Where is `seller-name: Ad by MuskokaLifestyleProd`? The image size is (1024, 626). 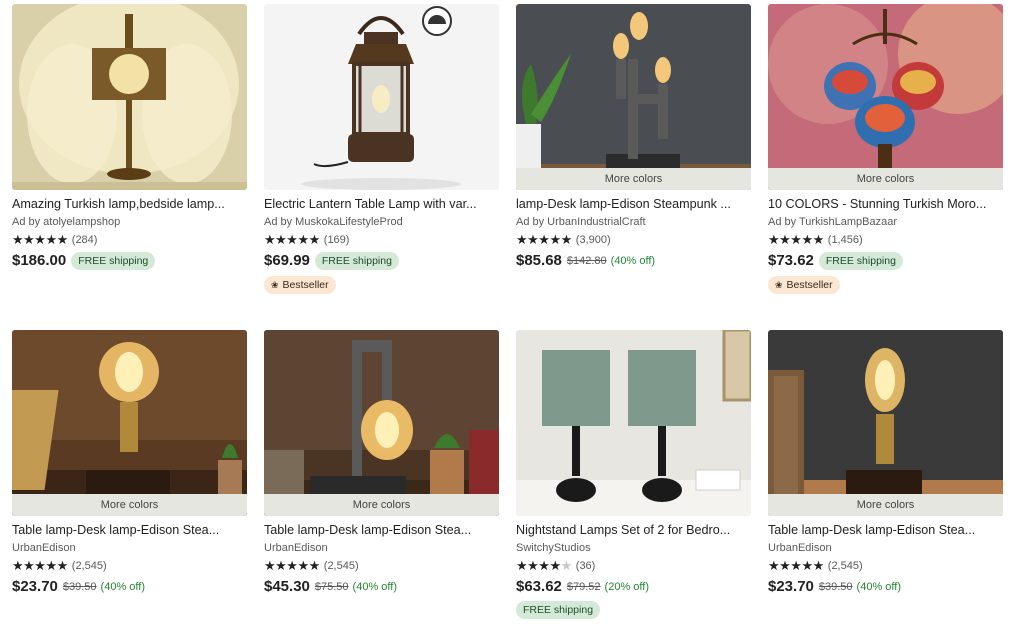 seller-name: Ad by MuskokaLifestyleProd is located at coordinates (381, 222).